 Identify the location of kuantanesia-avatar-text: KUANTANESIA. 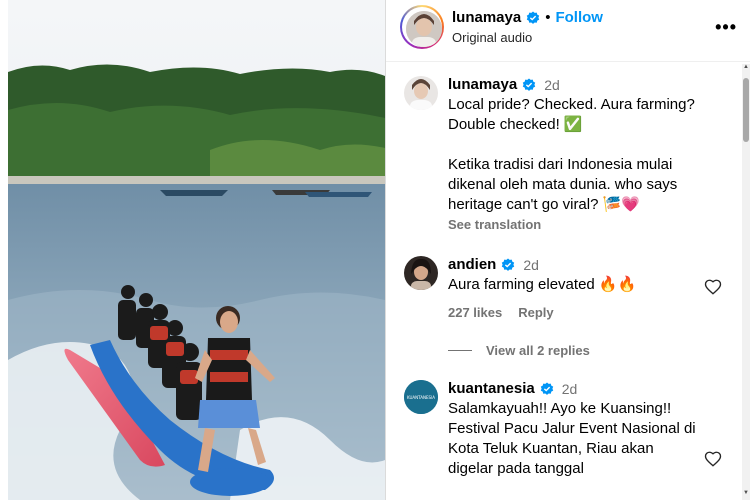
(421, 397).